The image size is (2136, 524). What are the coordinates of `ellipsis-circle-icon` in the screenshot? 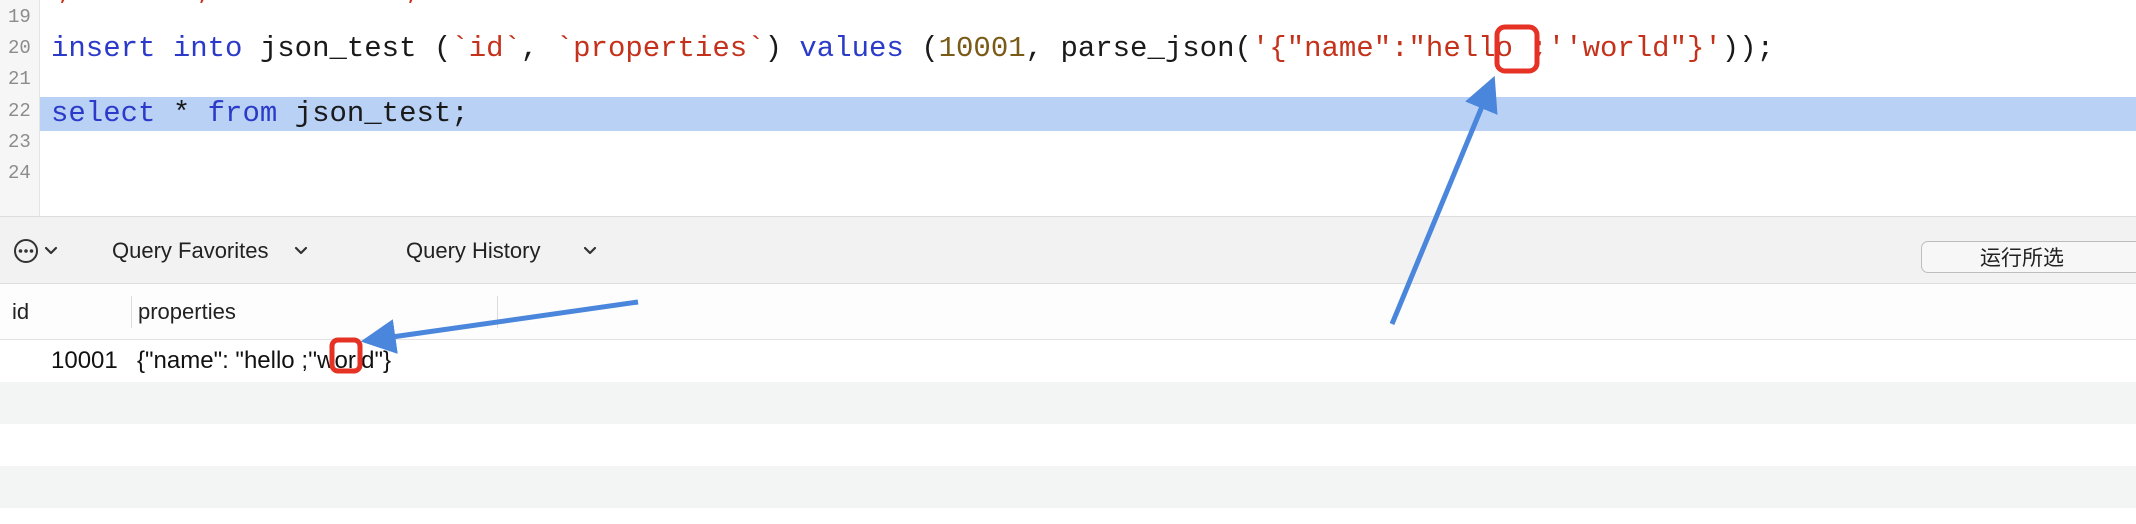 It's located at (36, 251).